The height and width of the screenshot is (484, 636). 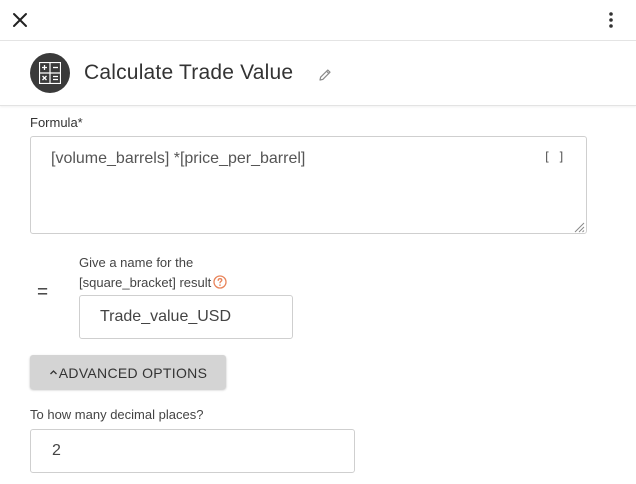 What do you see at coordinates (136, 262) in the screenshot?
I see `result-label-line1: Give a name for the` at bounding box center [136, 262].